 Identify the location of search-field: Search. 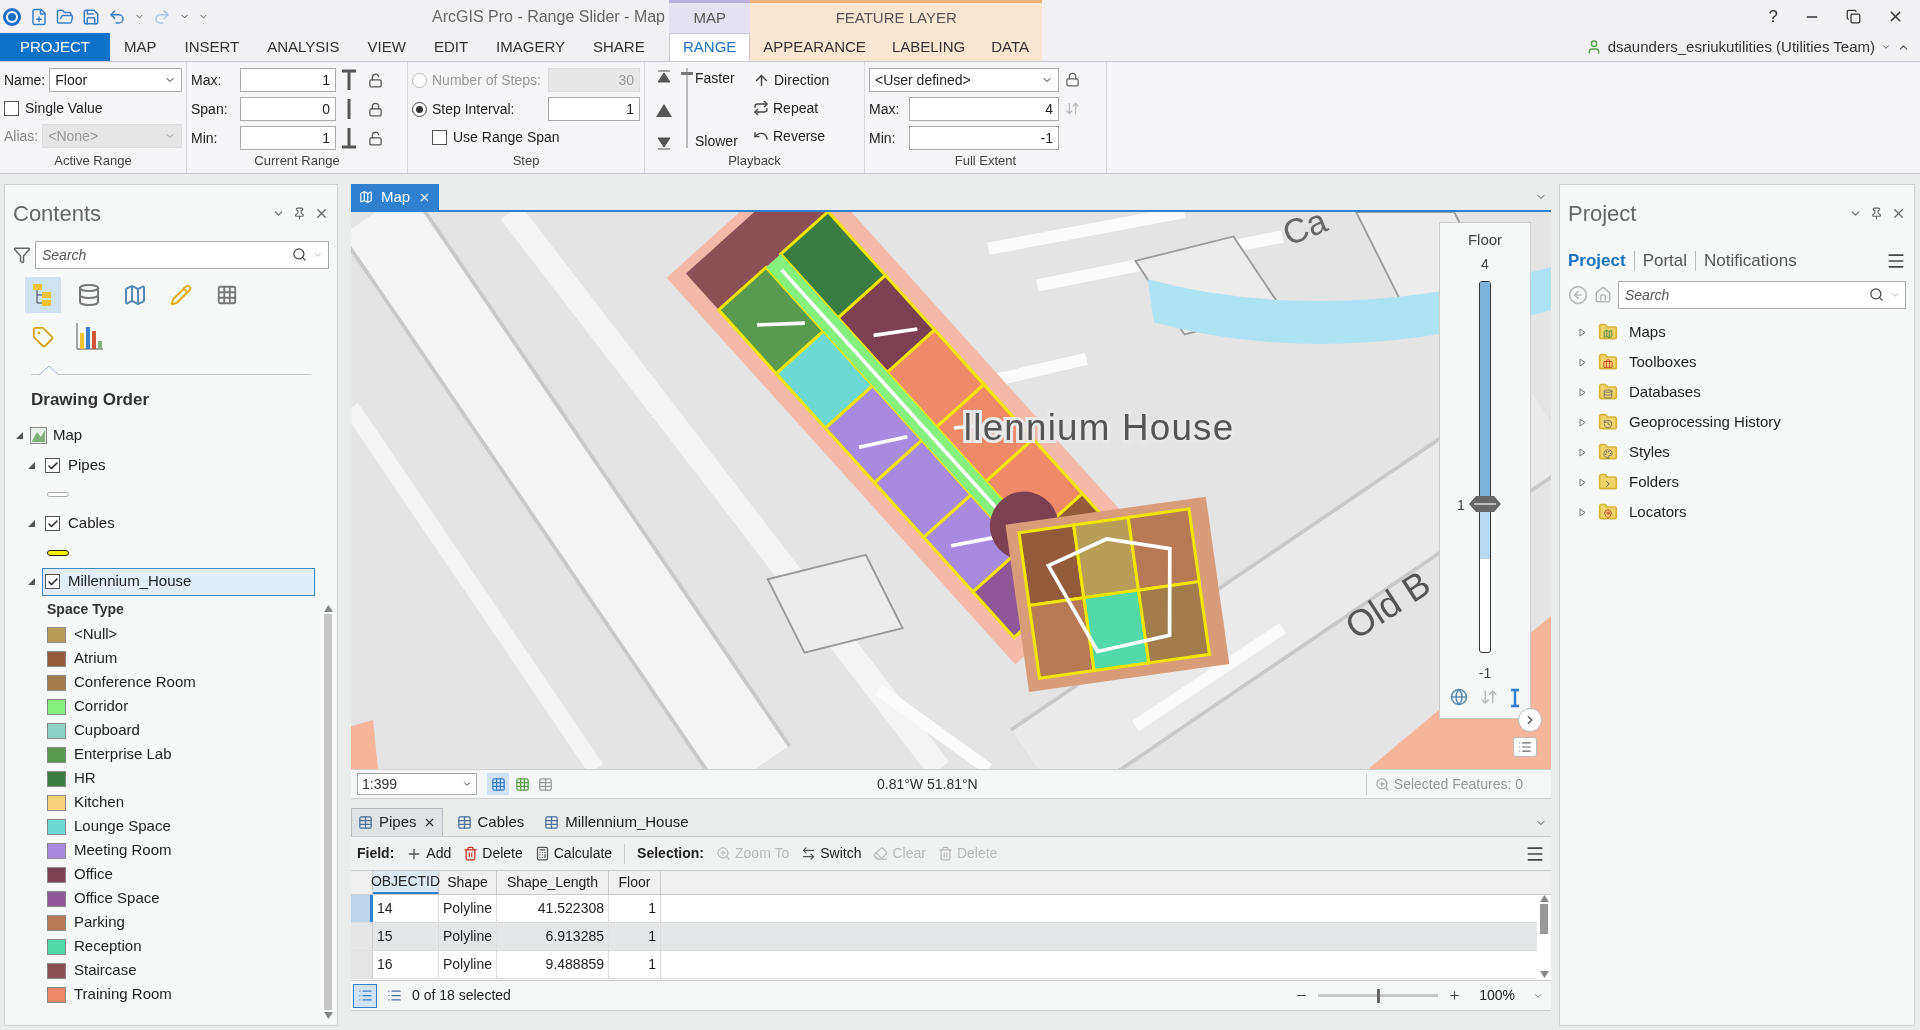
(182, 255).